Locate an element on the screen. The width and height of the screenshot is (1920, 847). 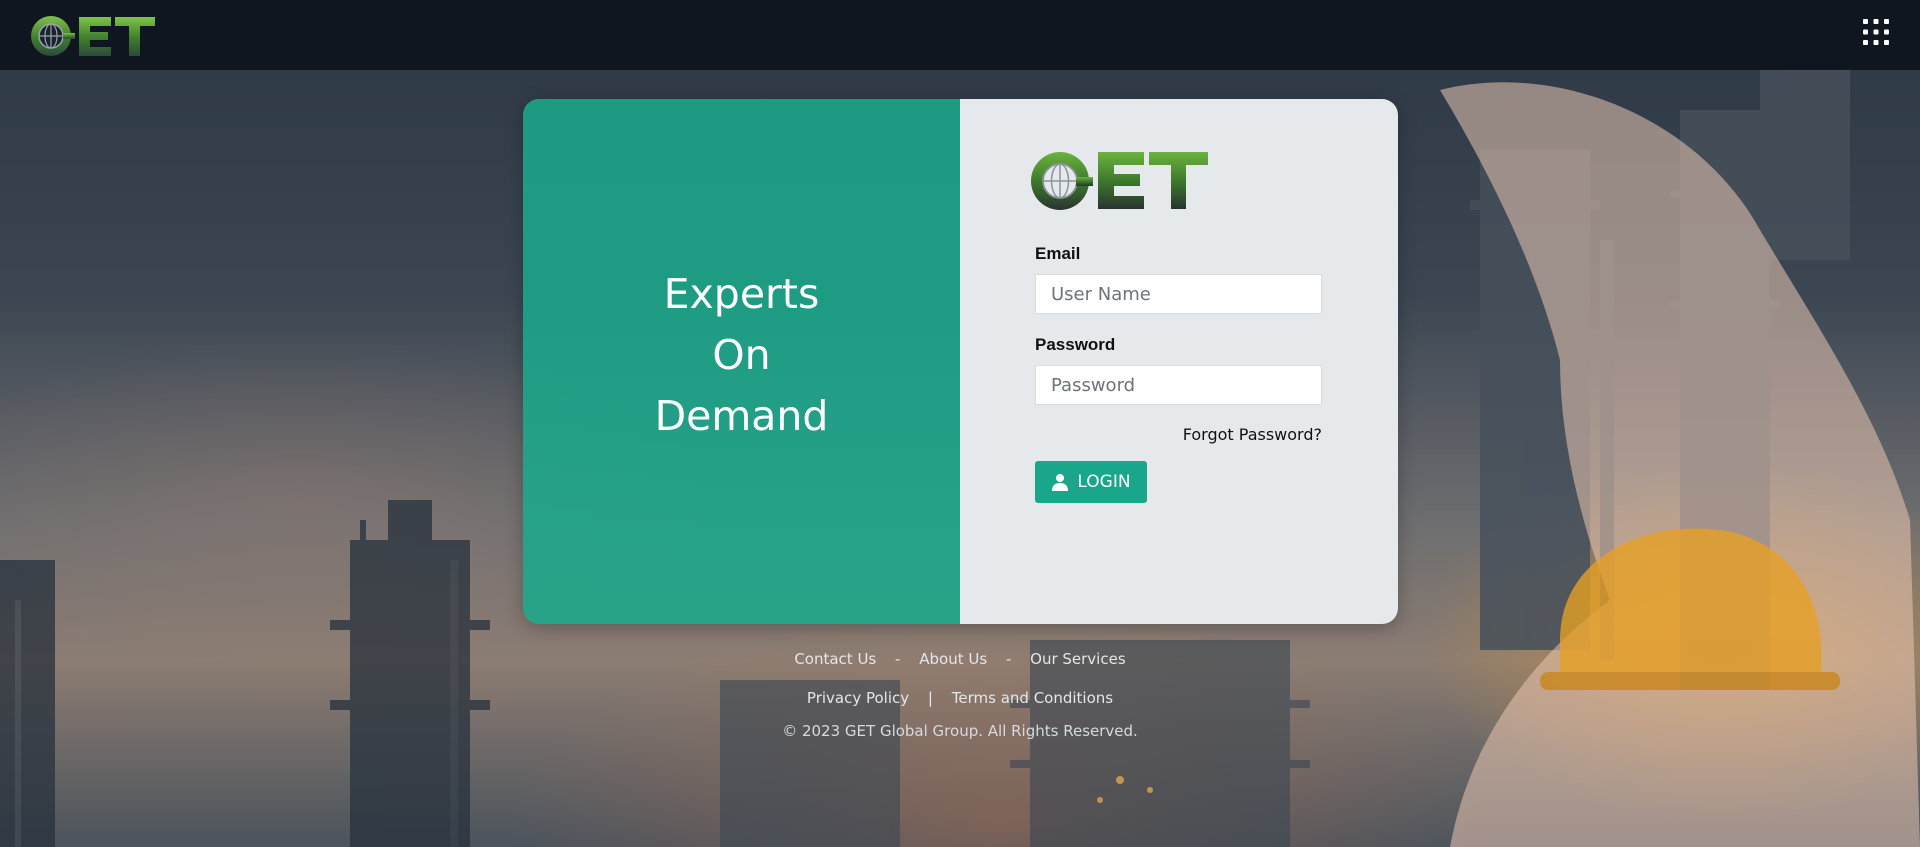
tagline: Experts On Demand is located at coordinates (741, 355).